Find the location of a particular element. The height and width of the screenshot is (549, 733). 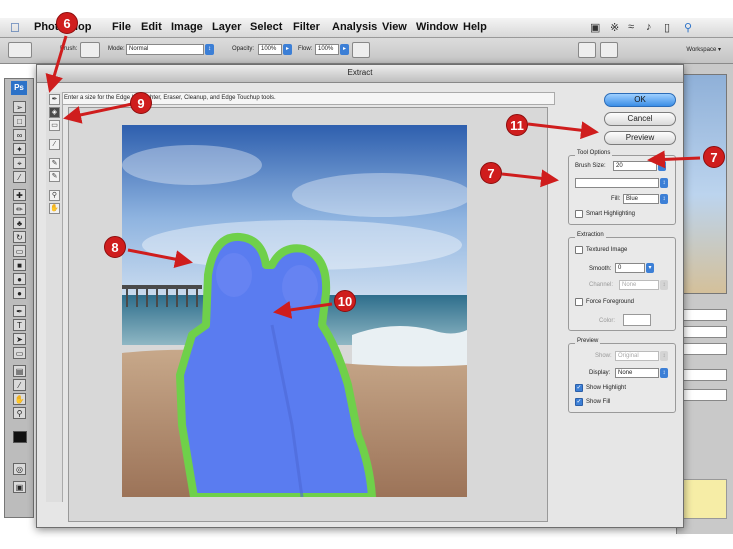

callout-badge-10: 10 is located at coordinates (345, 301).